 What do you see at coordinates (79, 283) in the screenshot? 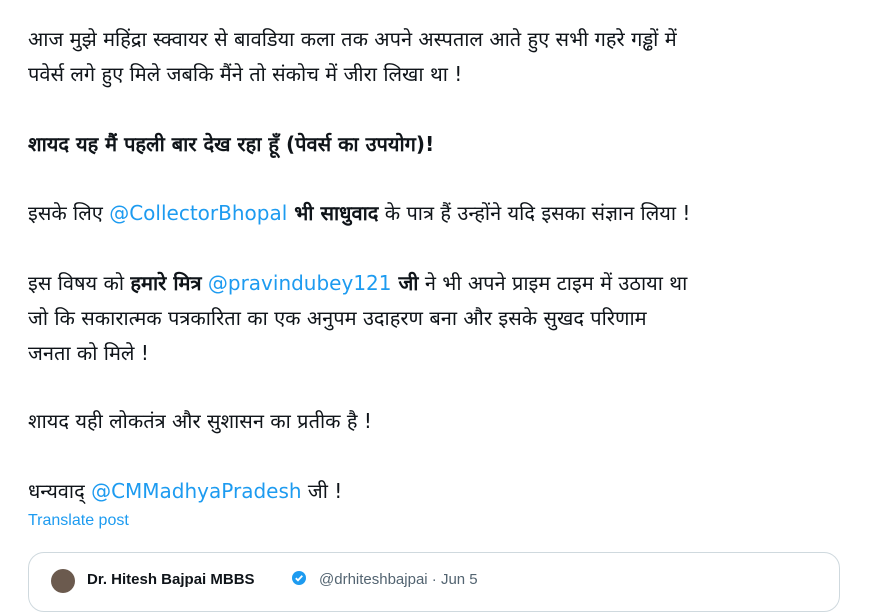
I see `paragraph-4-text-a: इस विषय को` at bounding box center [79, 283].